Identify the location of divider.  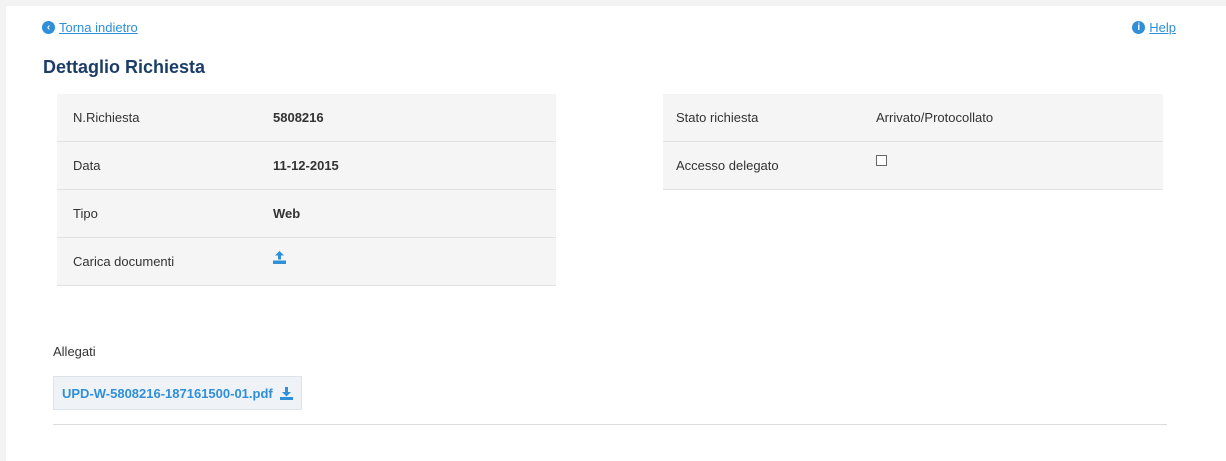
(610, 424).